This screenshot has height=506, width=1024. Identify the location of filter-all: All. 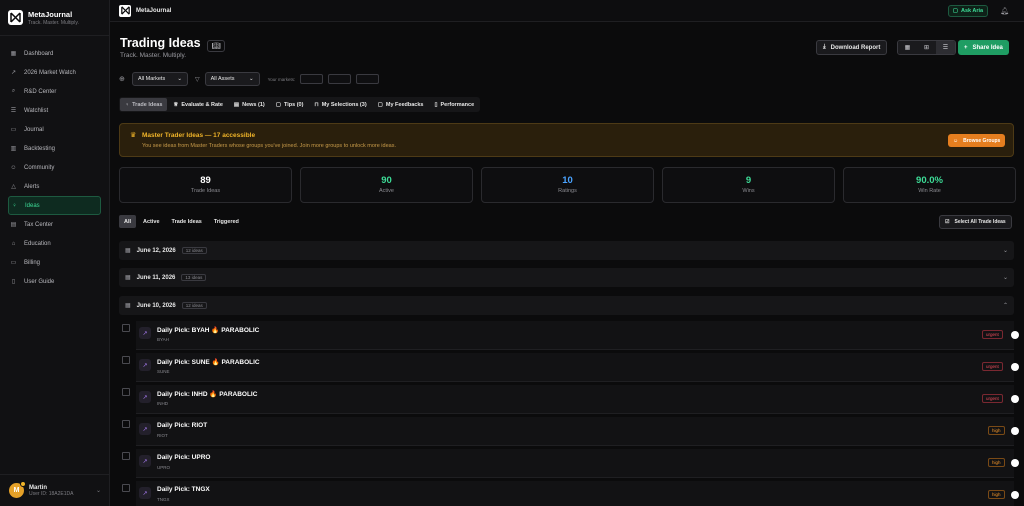
(128, 221).